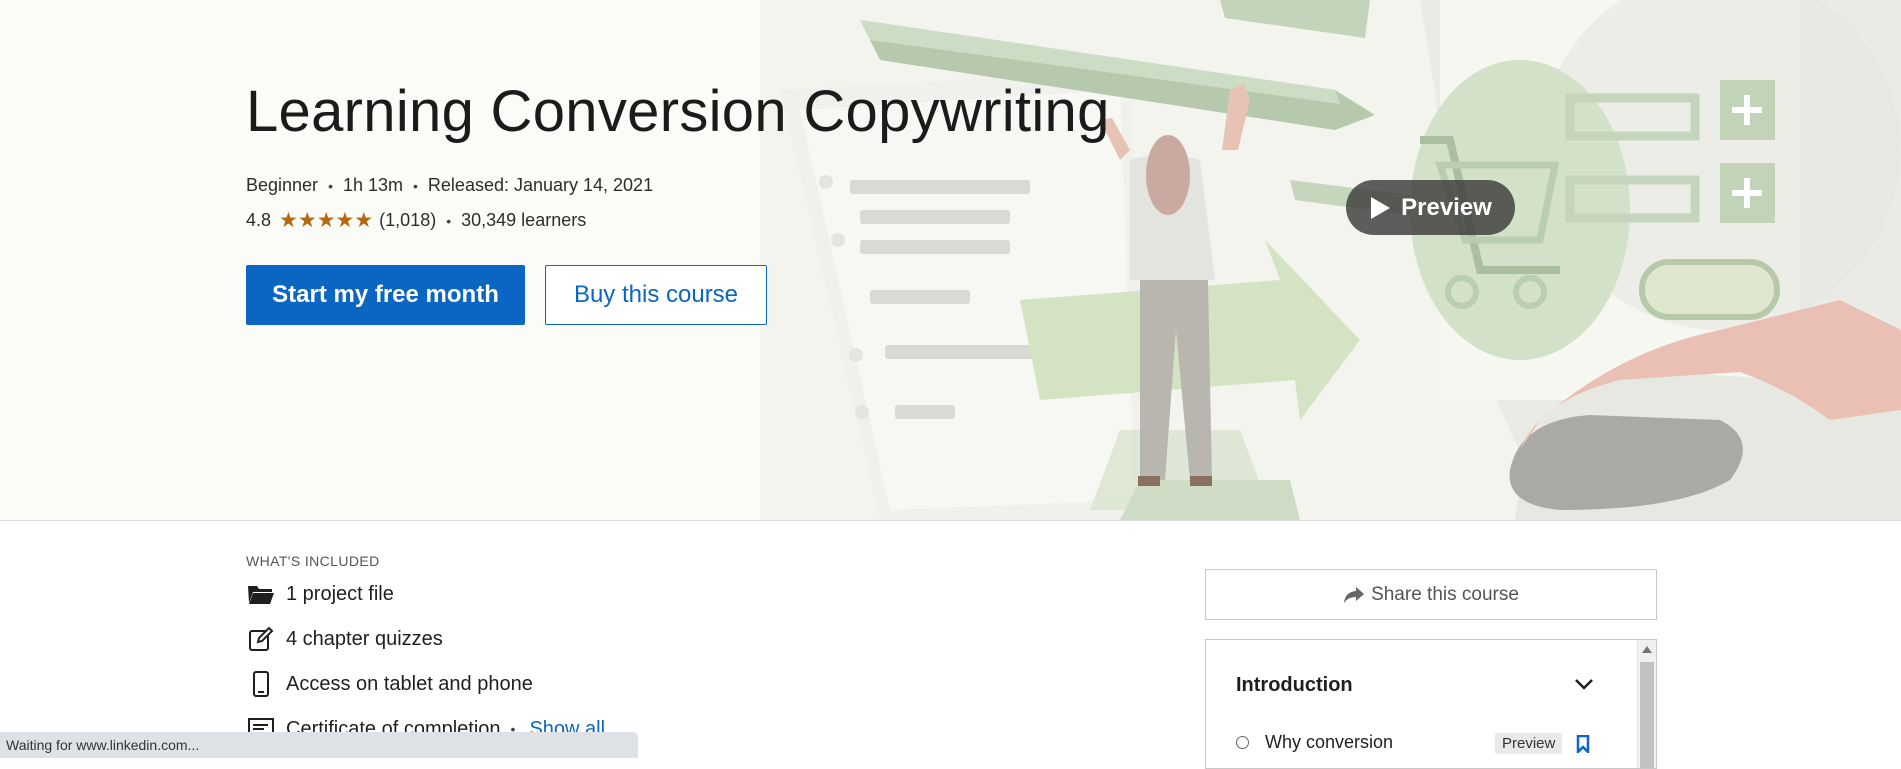 The height and width of the screenshot is (769, 1901). I want to click on toc-scrollbar, so click(1646, 704).